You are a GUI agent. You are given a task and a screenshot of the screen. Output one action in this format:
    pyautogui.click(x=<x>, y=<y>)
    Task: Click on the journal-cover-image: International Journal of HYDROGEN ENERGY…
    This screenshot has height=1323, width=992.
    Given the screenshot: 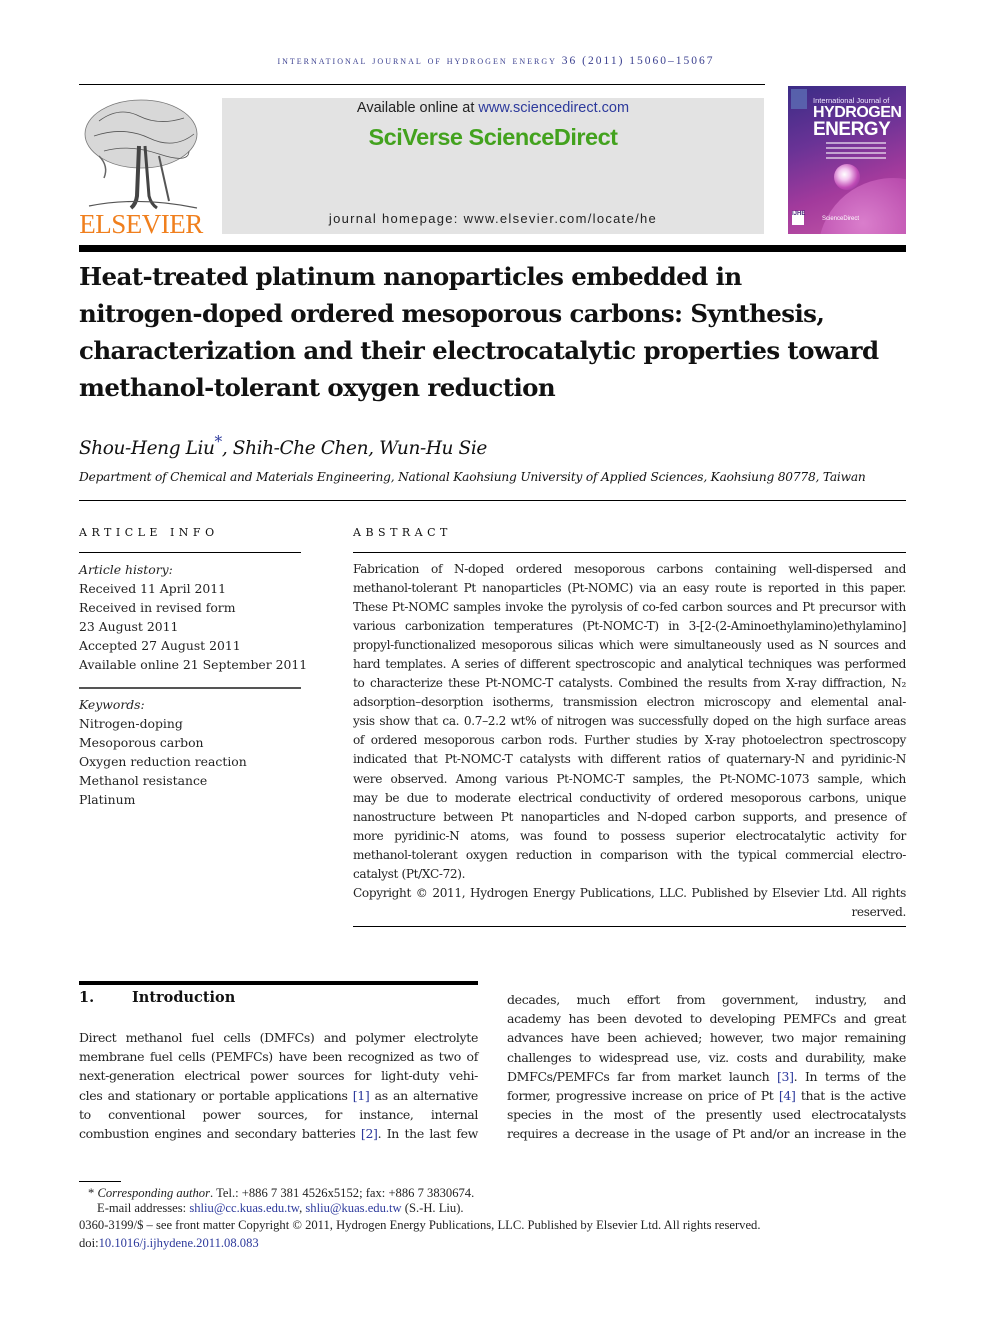 What is the action you would take?
    pyautogui.click(x=847, y=160)
    